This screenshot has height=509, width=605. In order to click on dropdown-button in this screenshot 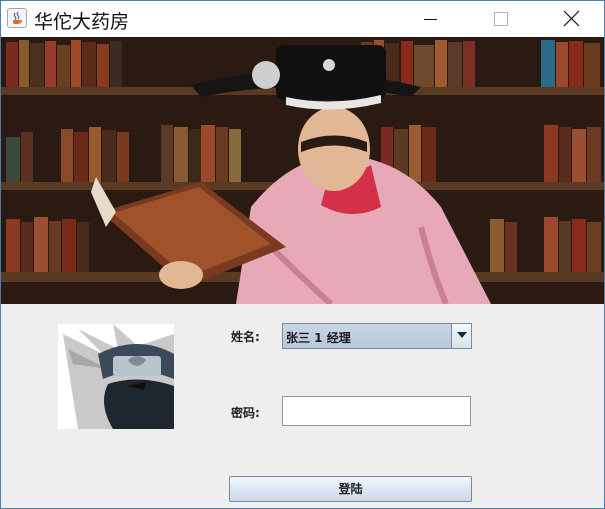, I will do `click(461, 336)`.